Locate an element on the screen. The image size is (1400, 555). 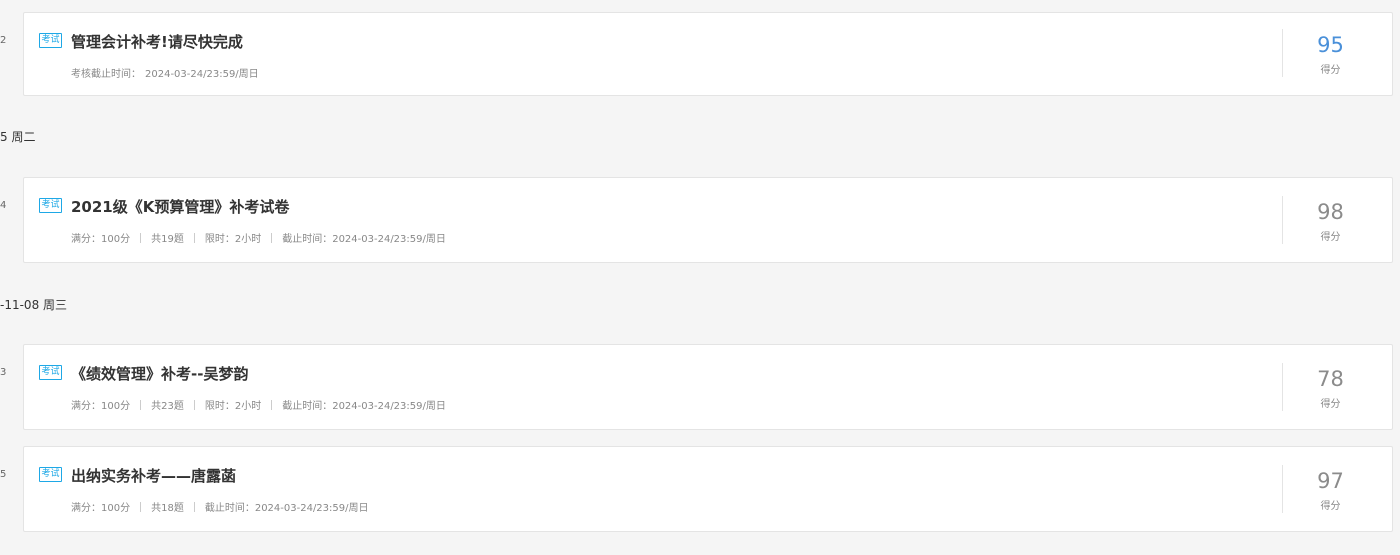
deadline-value: 2024-03-24/23:59/周日 is located at coordinates (202, 74).